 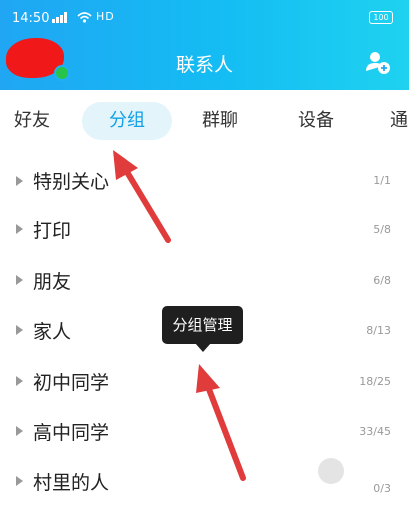 I want to click on group-count: 6/8, so click(x=382, y=280).